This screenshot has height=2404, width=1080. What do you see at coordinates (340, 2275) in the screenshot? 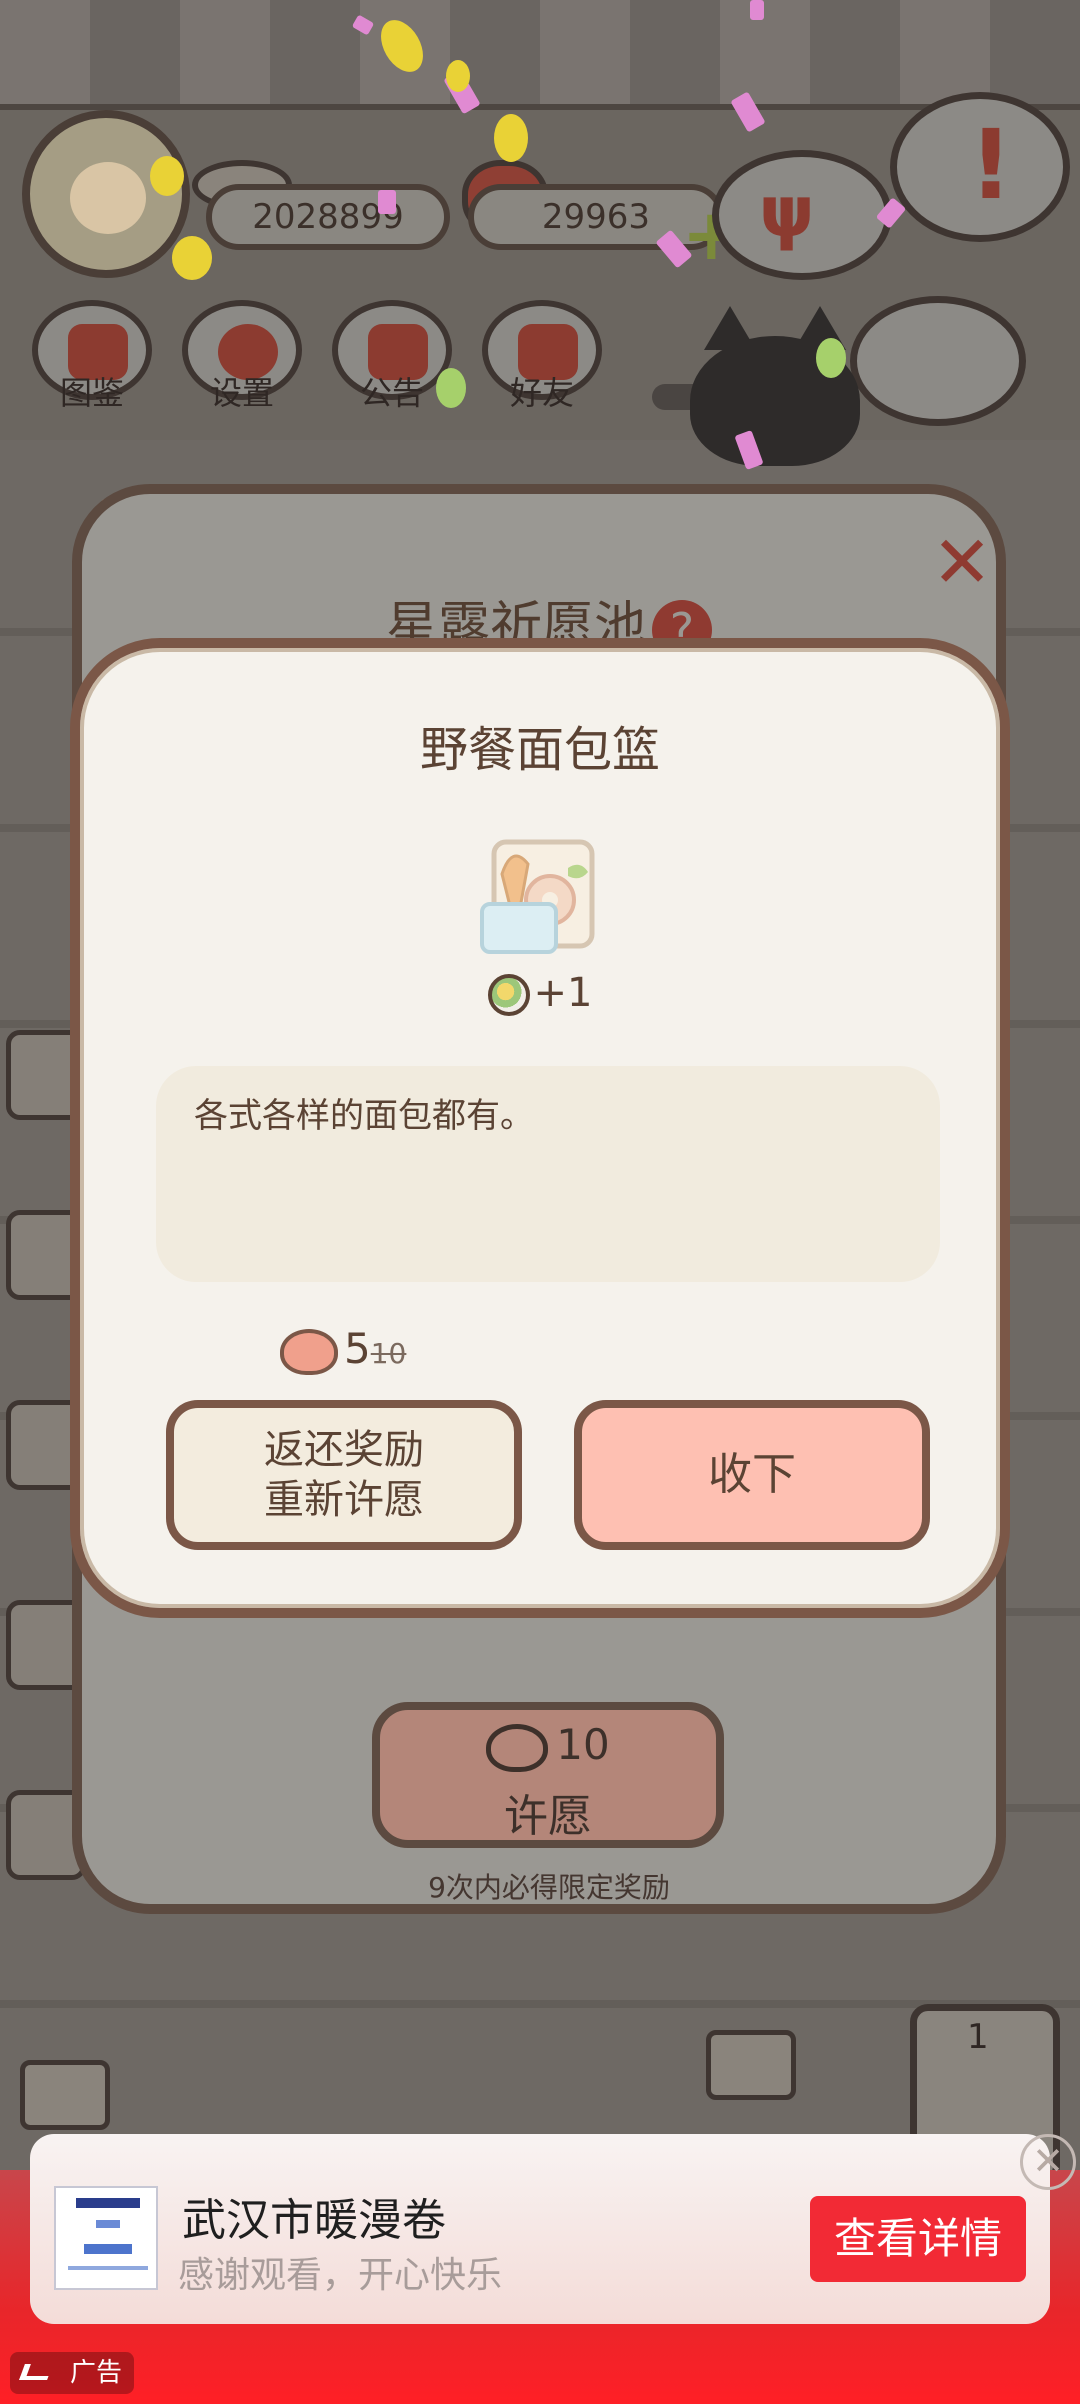
I see `ad-subtitle: 感谢观看，开心快乐` at bounding box center [340, 2275].